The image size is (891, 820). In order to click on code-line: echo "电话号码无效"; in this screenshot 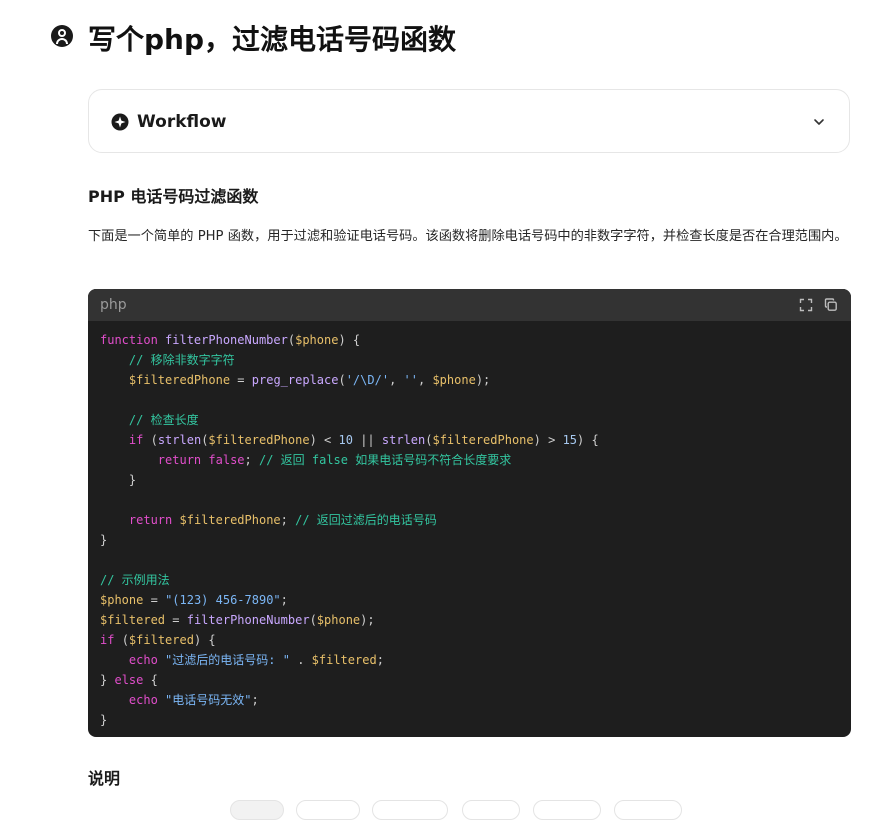, I will do `click(193, 700)`.